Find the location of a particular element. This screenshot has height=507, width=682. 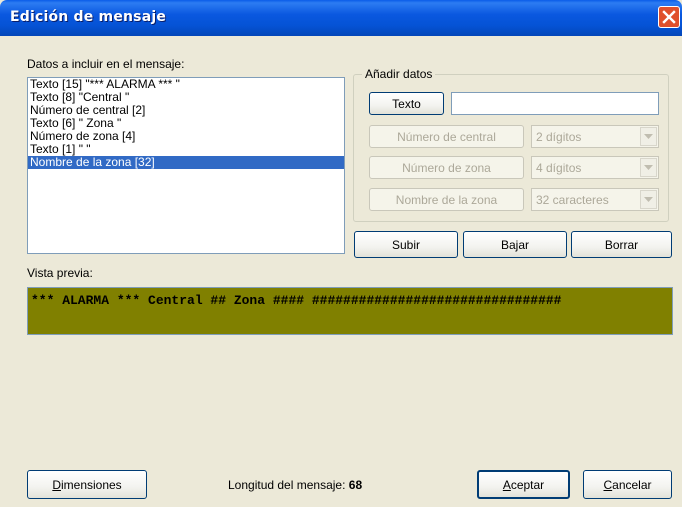

message-length-value: 68 is located at coordinates (355, 485).